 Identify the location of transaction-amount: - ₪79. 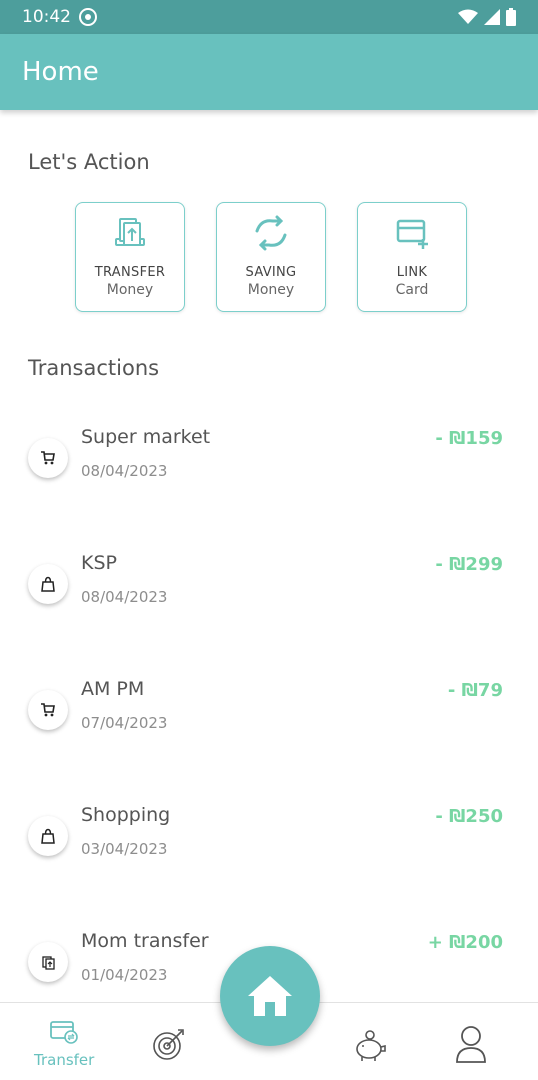
(475, 690).